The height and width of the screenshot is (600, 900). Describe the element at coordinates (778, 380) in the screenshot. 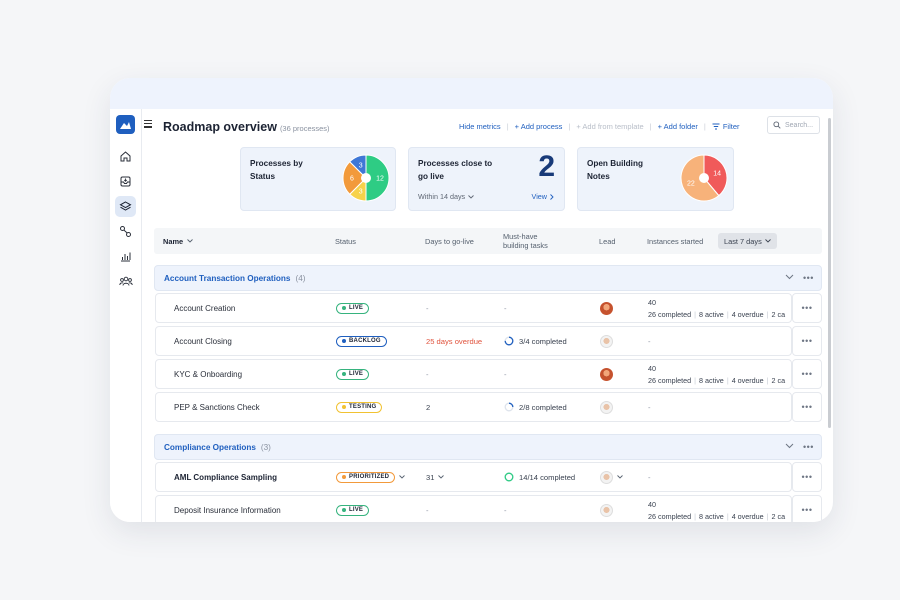

I see `instances-more: 2 ca` at that location.